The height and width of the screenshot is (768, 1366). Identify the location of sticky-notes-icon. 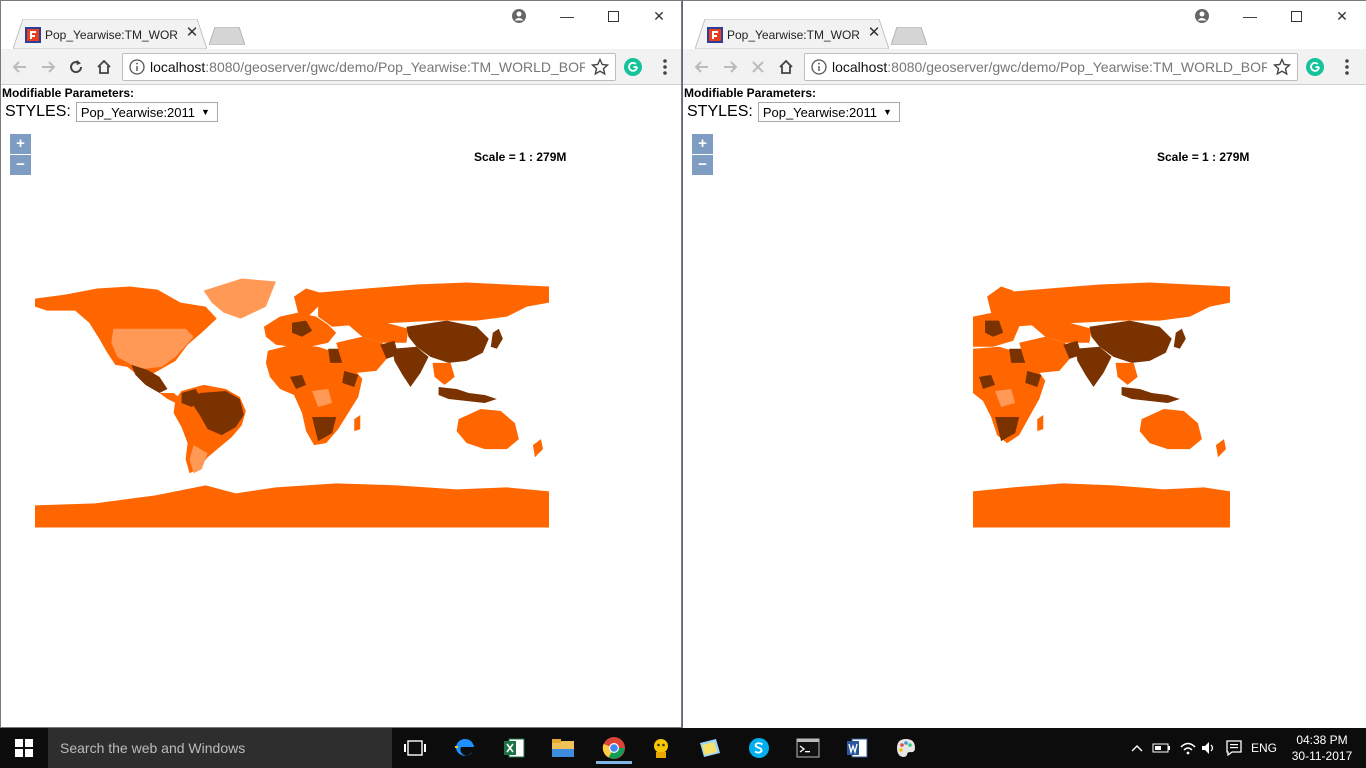
(710, 748).